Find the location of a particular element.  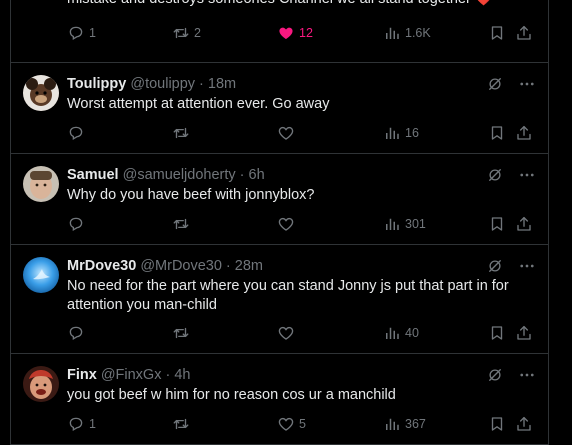

views-button: 301 is located at coordinates (404, 224).